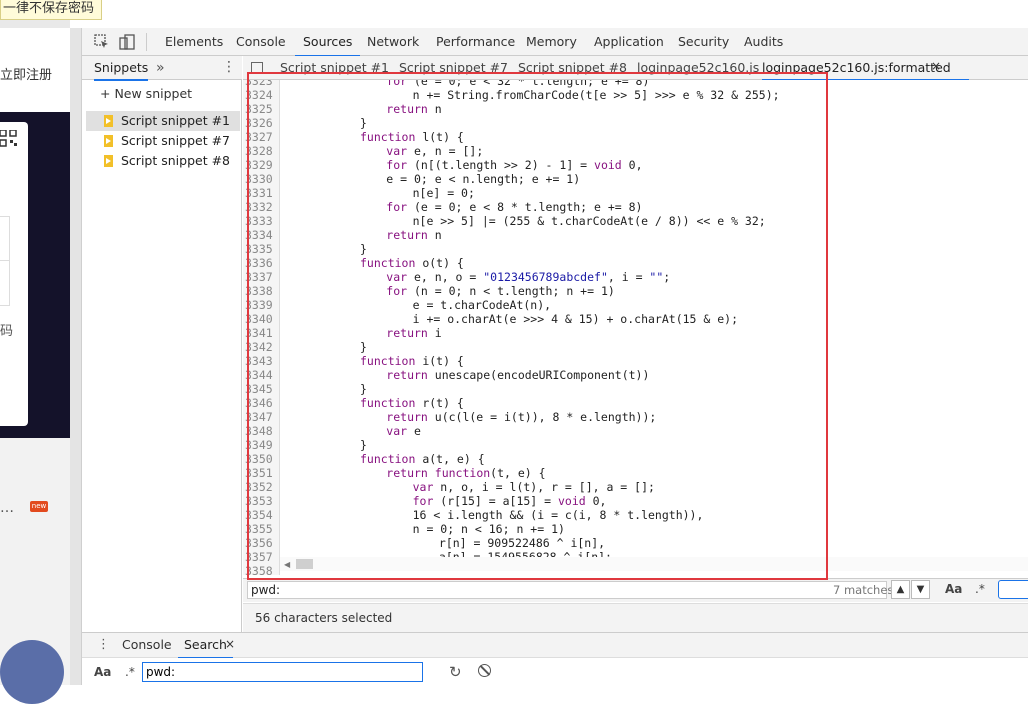 This screenshot has height=704, width=1028. What do you see at coordinates (260, 569) in the screenshot?
I see `line-number: 3358` at bounding box center [260, 569].